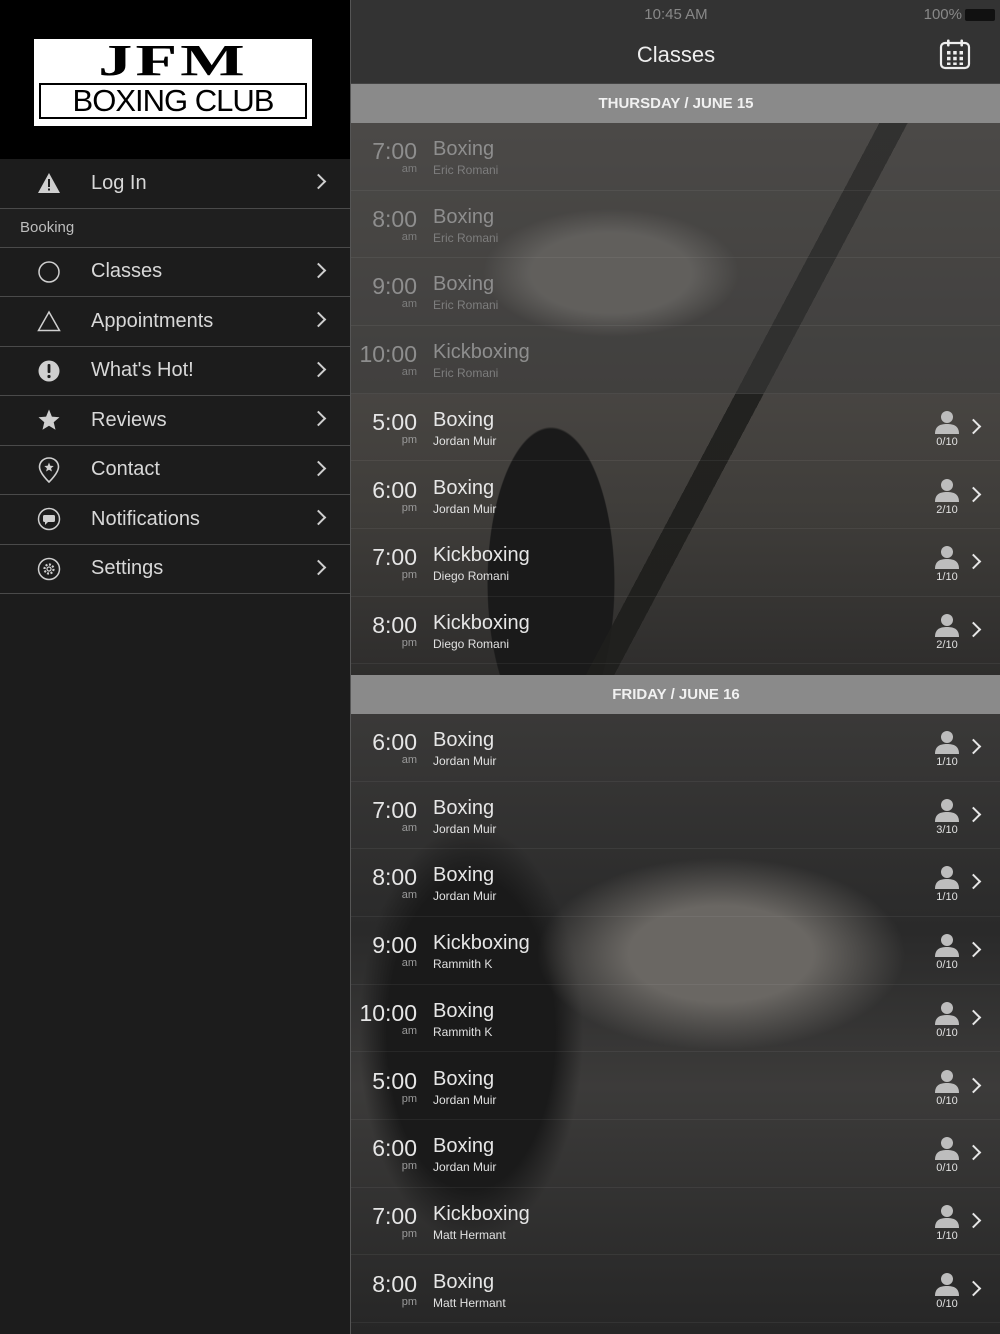 This screenshot has height=1334, width=1000. I want to click on class-time: 5:00, so click(394, 421).